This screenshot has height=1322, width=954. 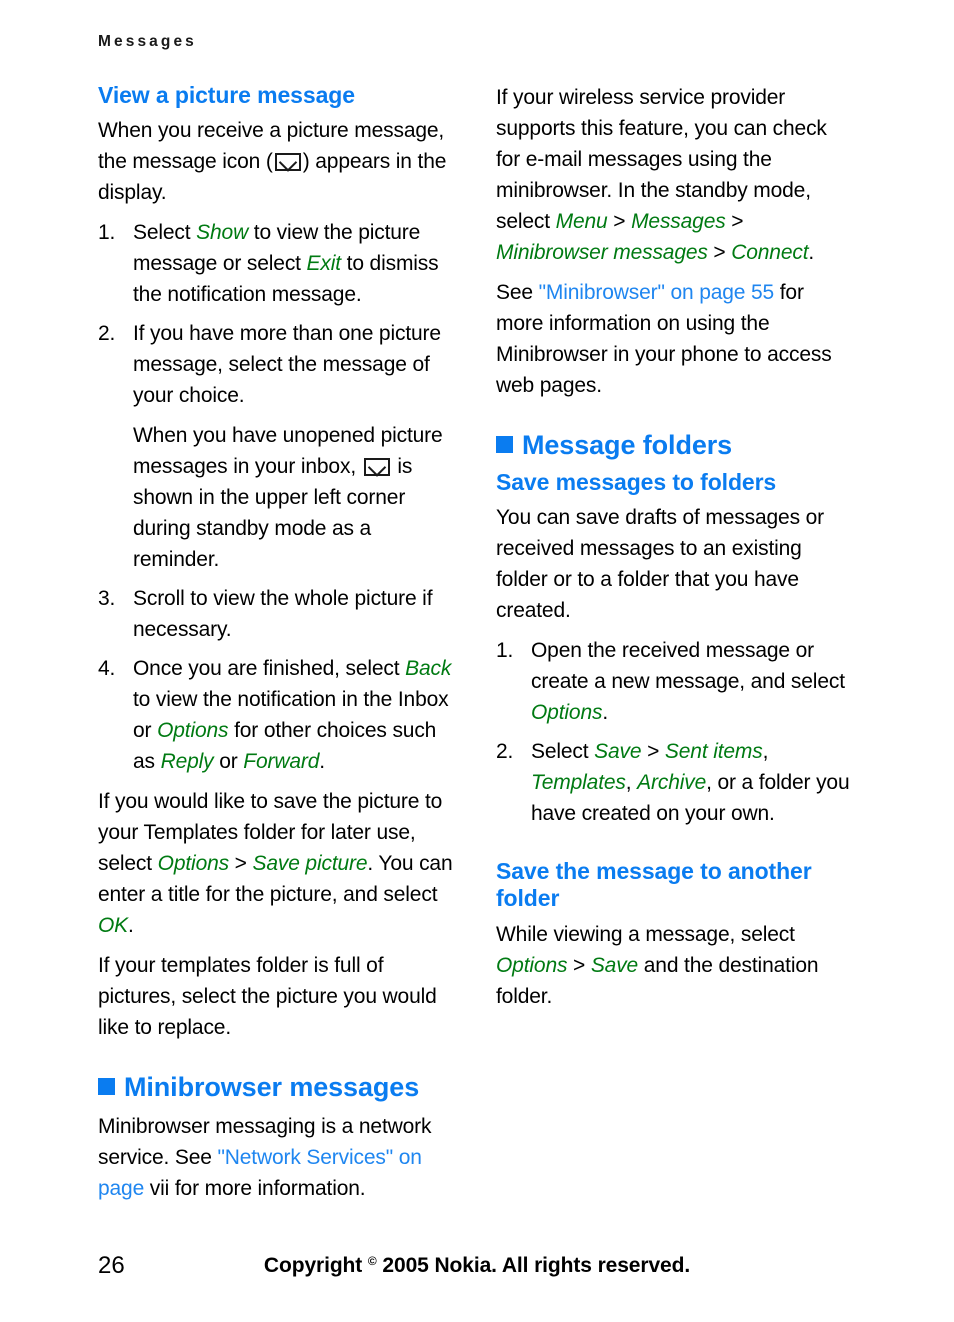 I want to click on af-seg2: >, so click(x=579, y=965).